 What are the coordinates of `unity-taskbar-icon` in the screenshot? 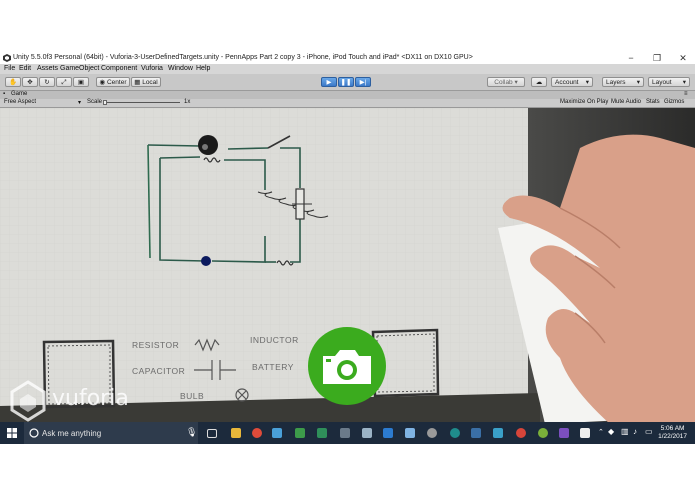 It's located at (585, 433).